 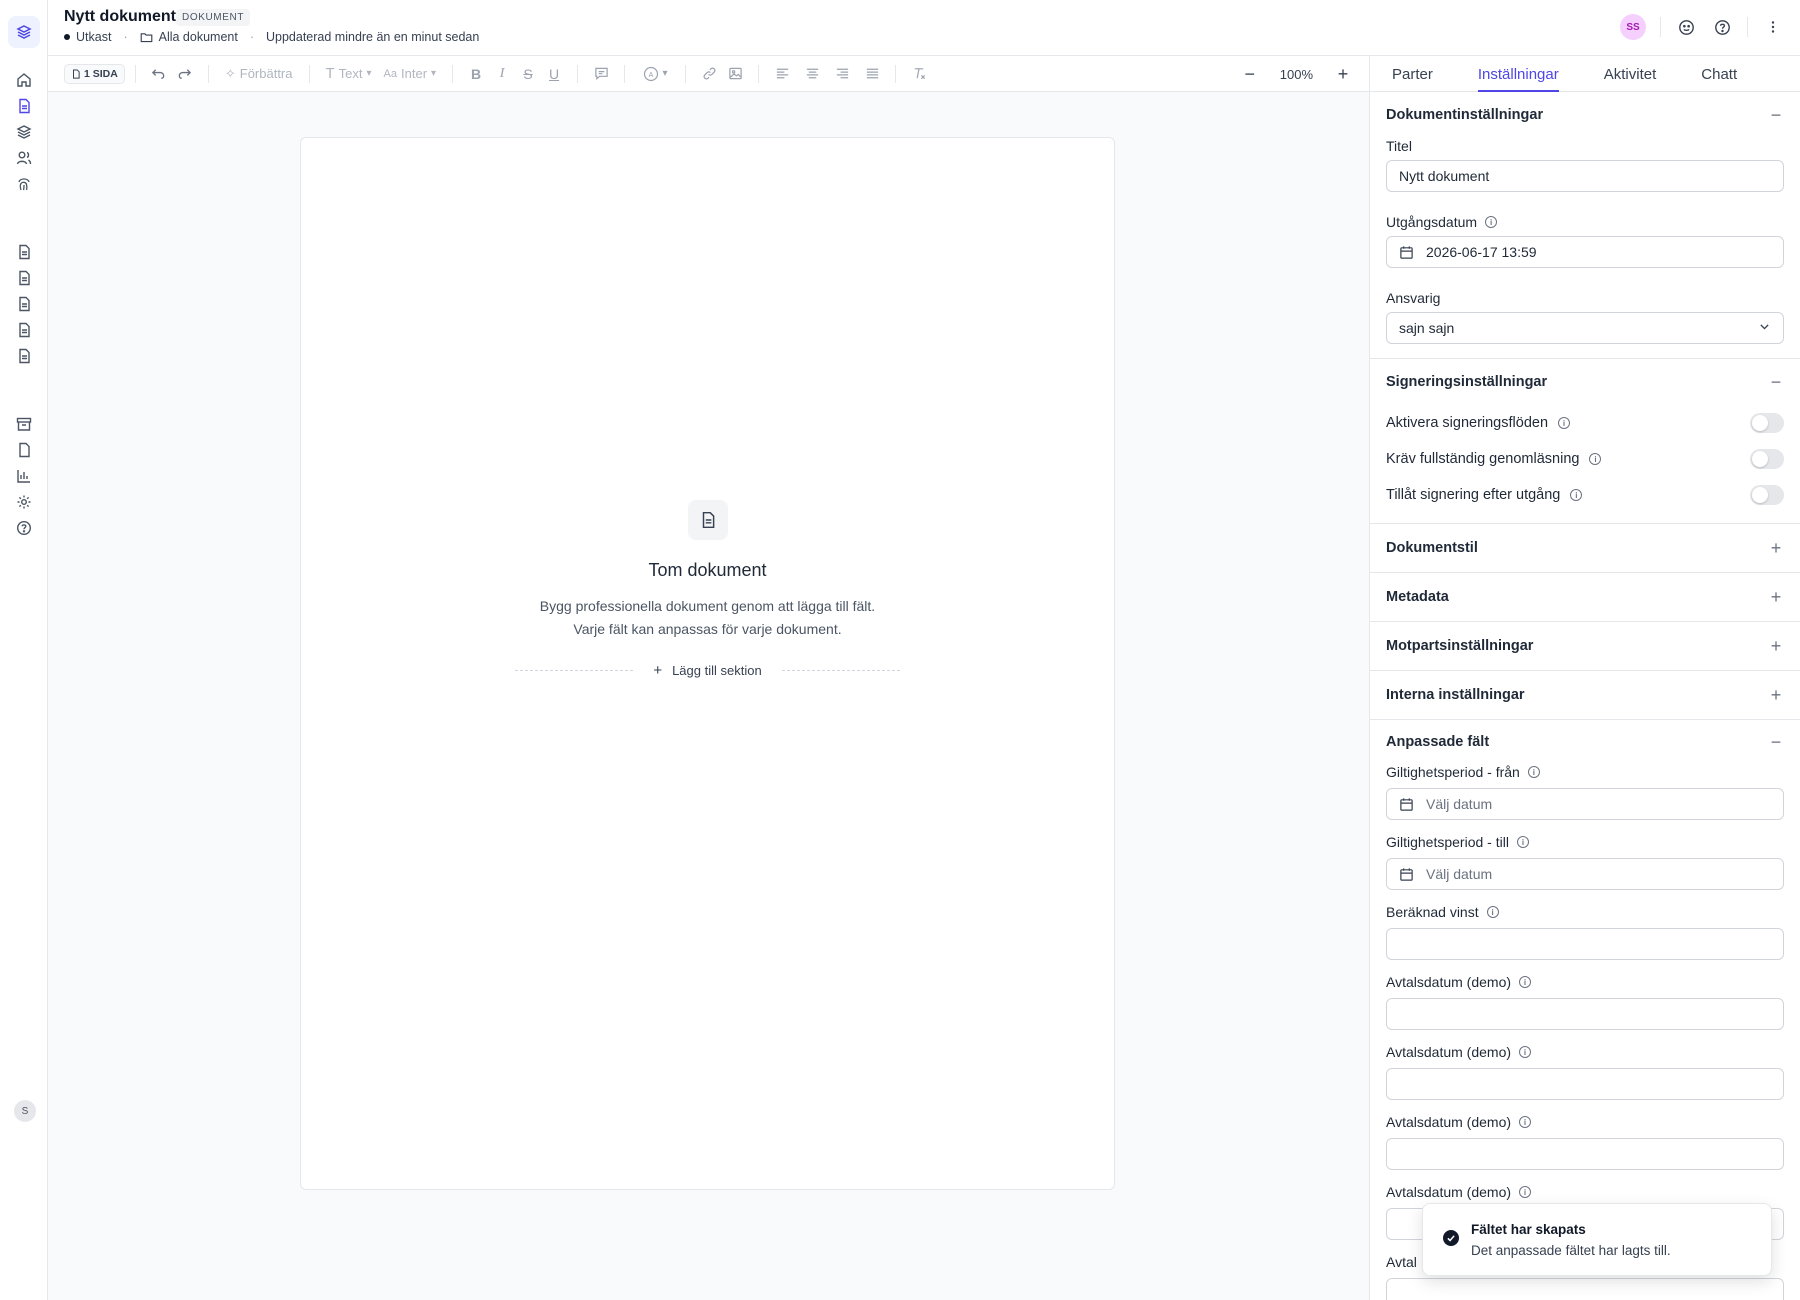 I want to click on comment-icon, so click(x=601, y=74).